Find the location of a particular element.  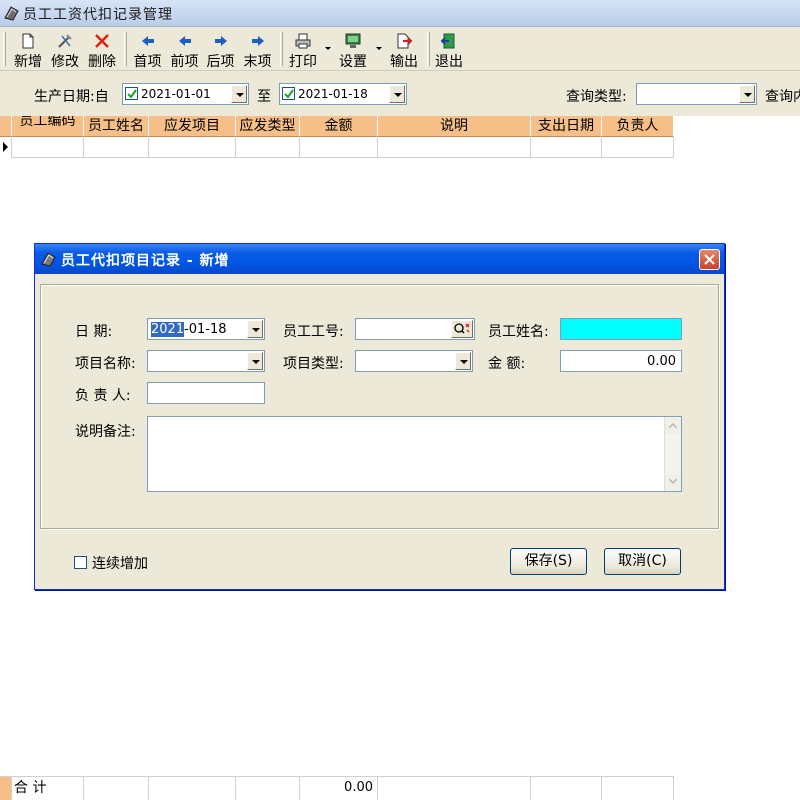

scroll-down-icon is located at coordinates (673, 482).